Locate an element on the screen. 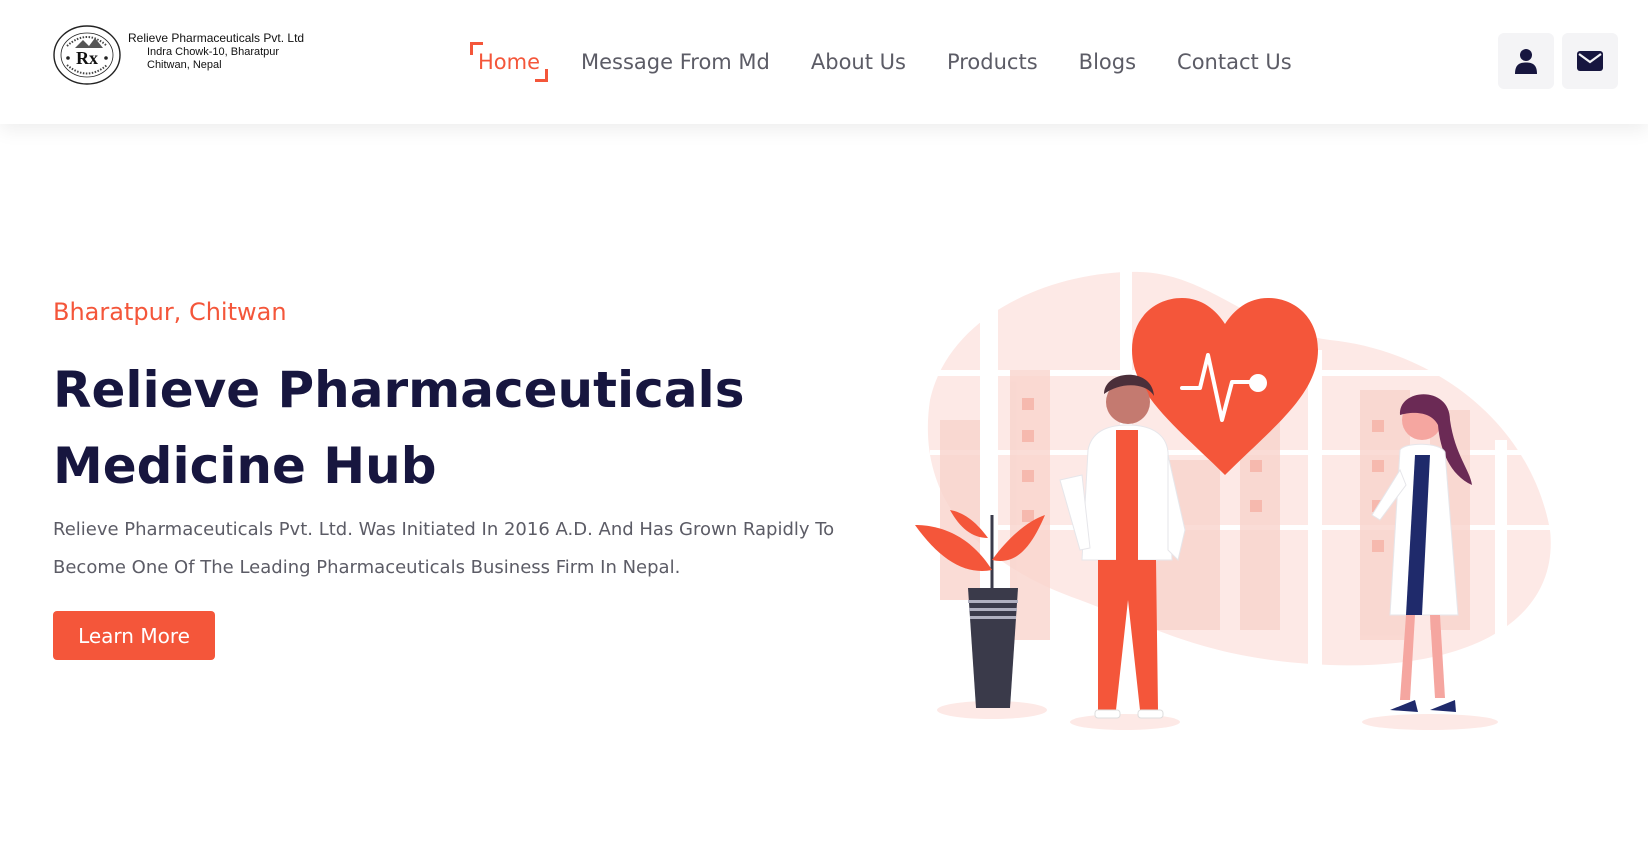 The height and width of the screenshot is (853, 1648). nav-item-about-us: About Us is located at coordinates (858, 62).